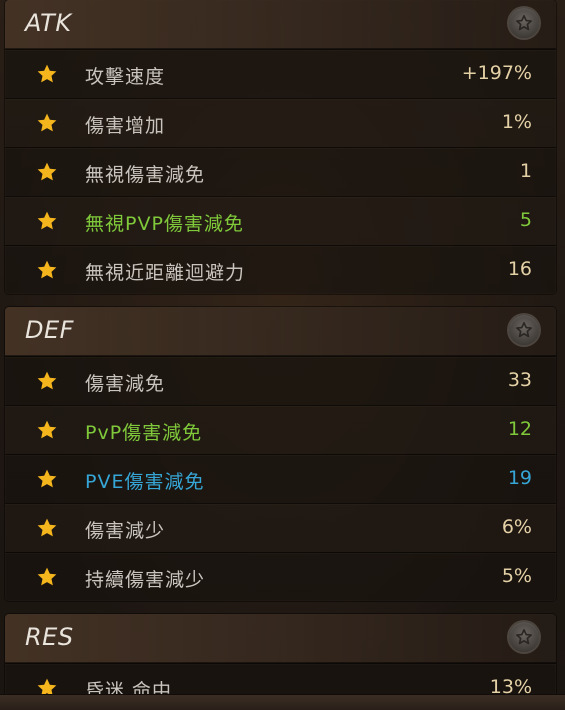 The image size is (565, 710). Describe the element at coordinates (525, 220) in the screenshot. I see `stat-value: 5` at that location.